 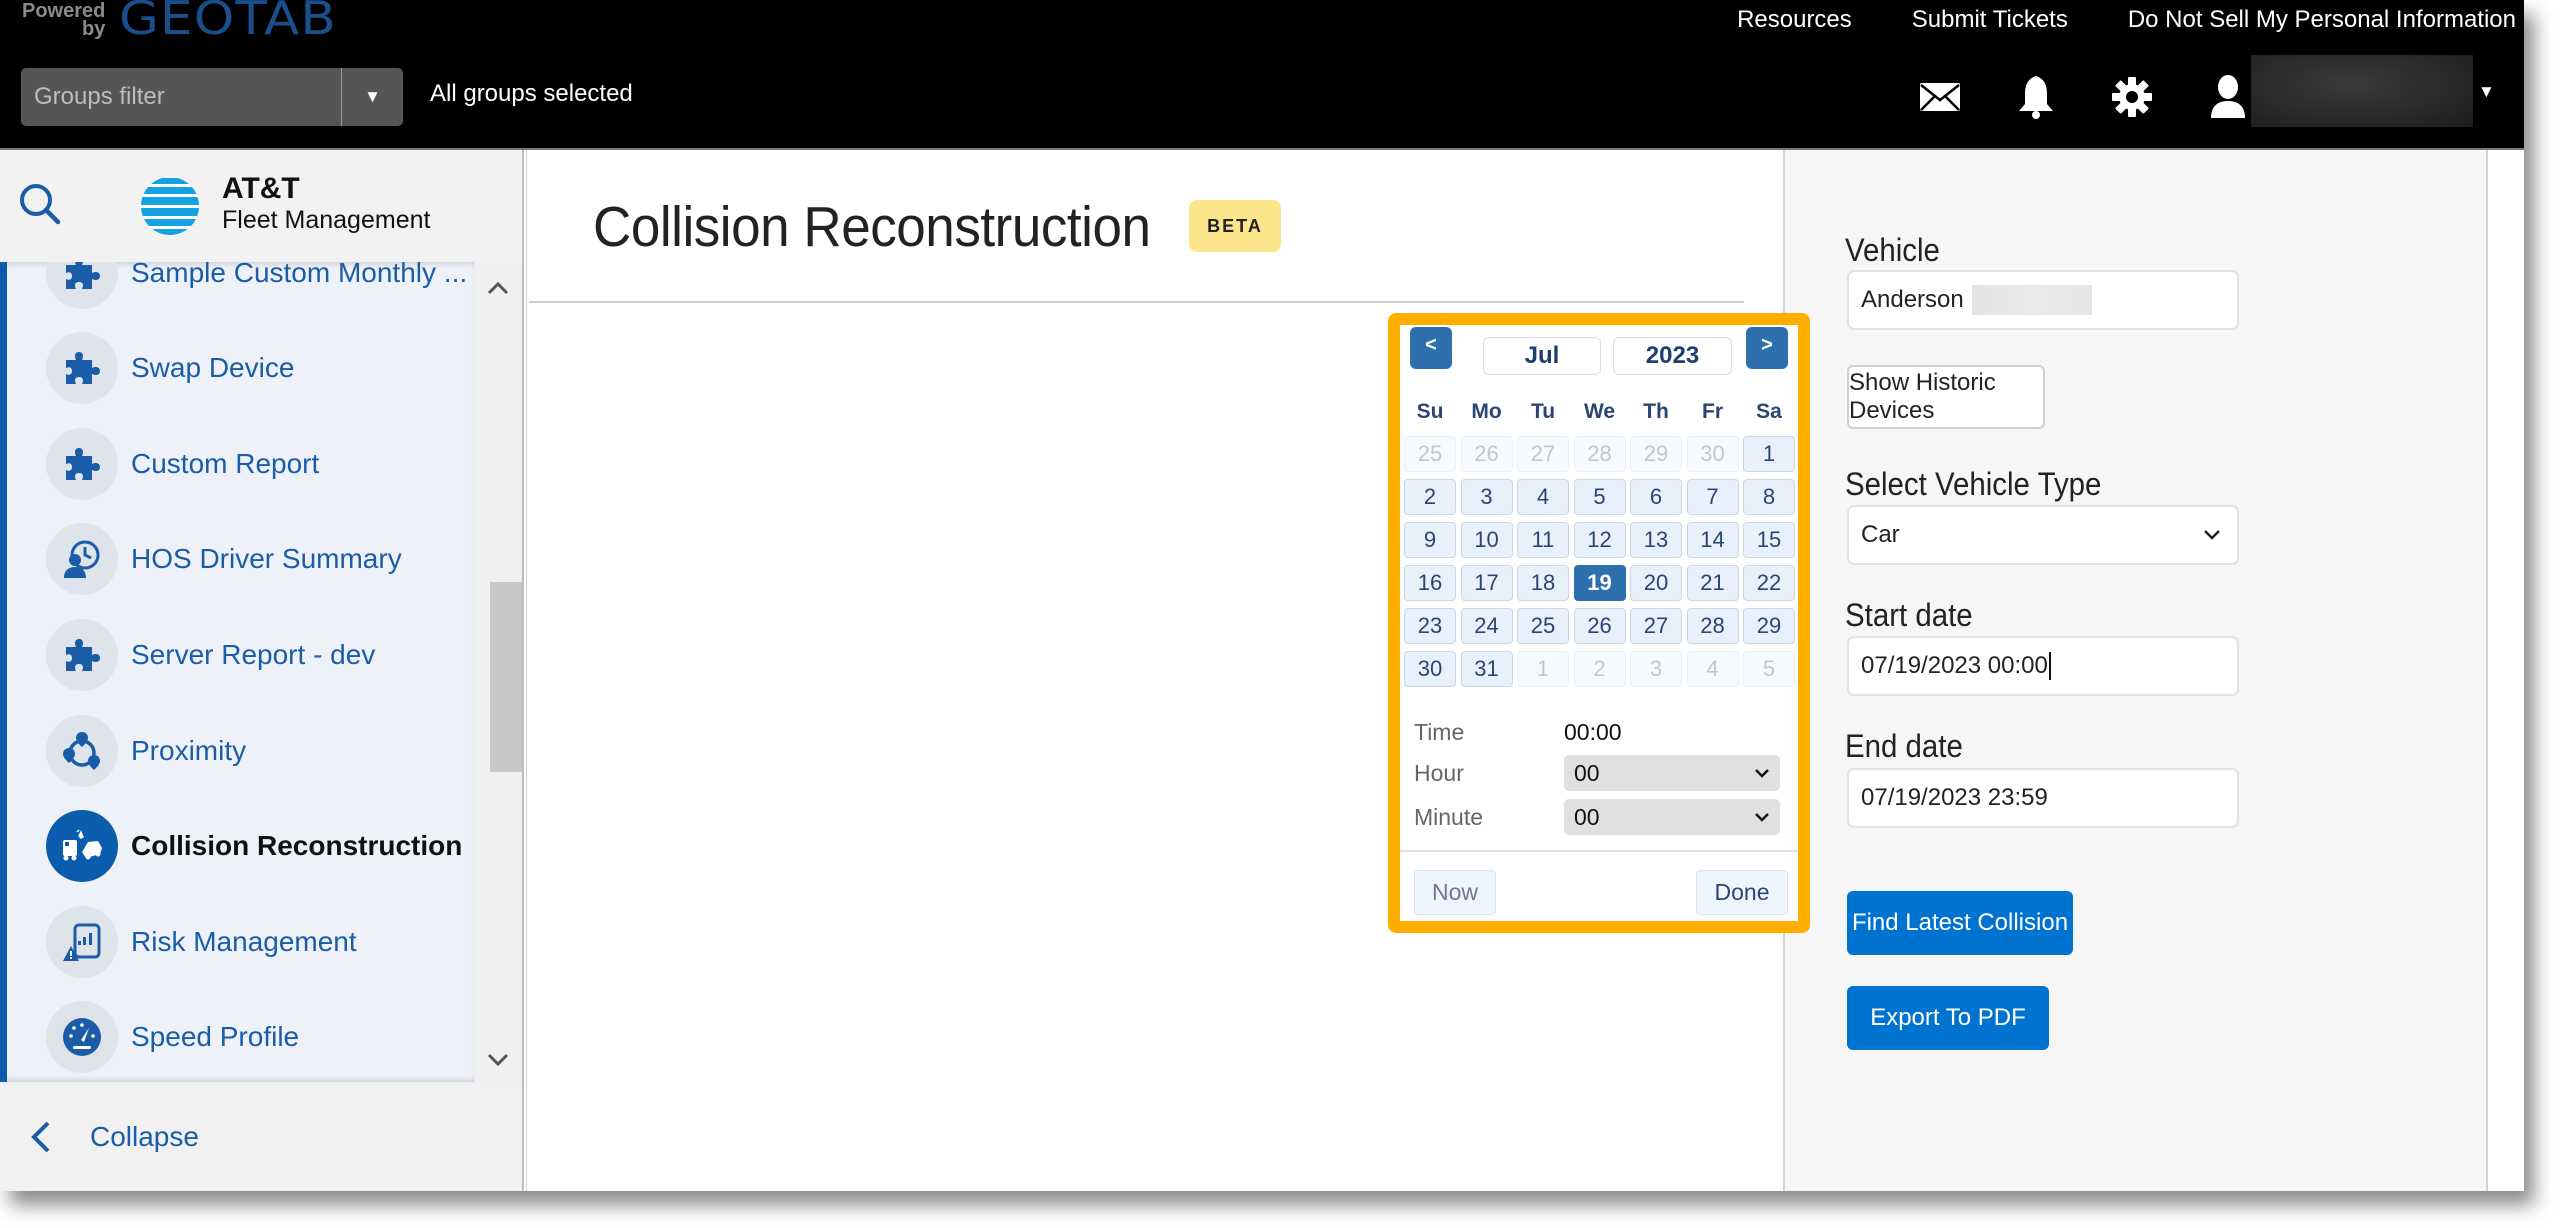 I want to click on calendar-day-selected: 19, so click(x=1599, y=583).